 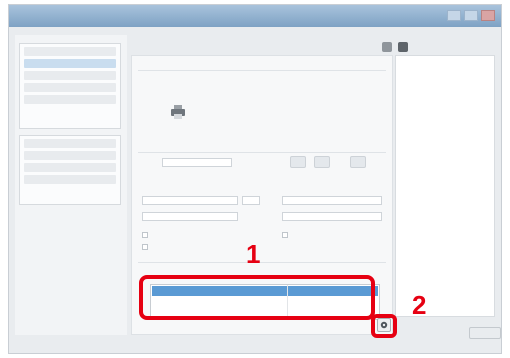 What do you see at coordinates (471, 15) in the screenshot?
I see `maximize-button` at bounding box center [471, 15].